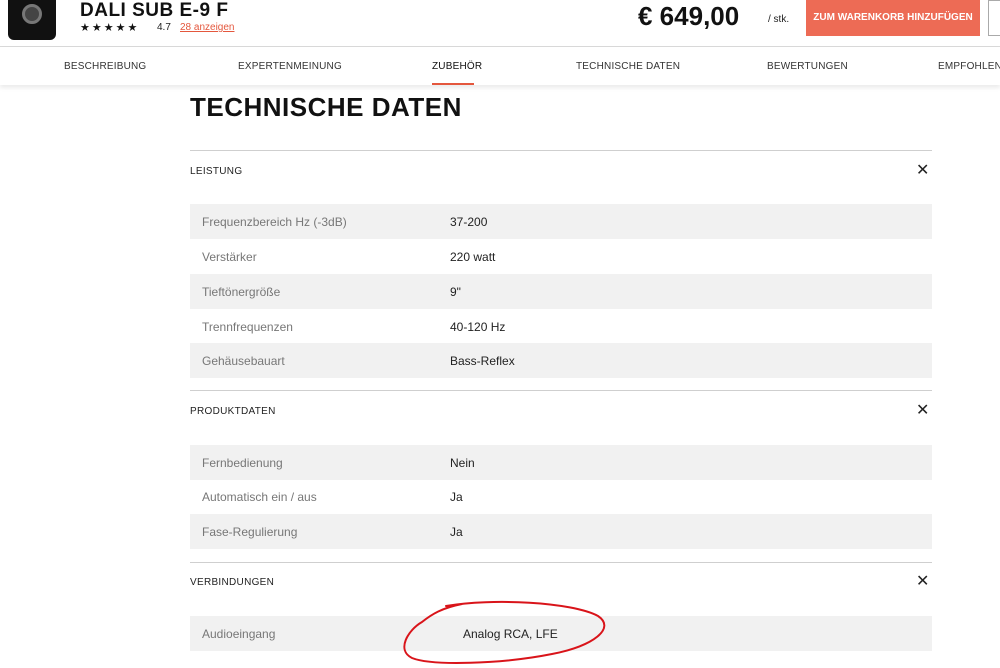 This screenshot has width=1000, height=668. What do you see at coordinates (893, 18) in the screenshot?
I see `add-to-cart-button: ZUM WARENKORB HINZUFÜGEN` at bounding box center [893, 18].